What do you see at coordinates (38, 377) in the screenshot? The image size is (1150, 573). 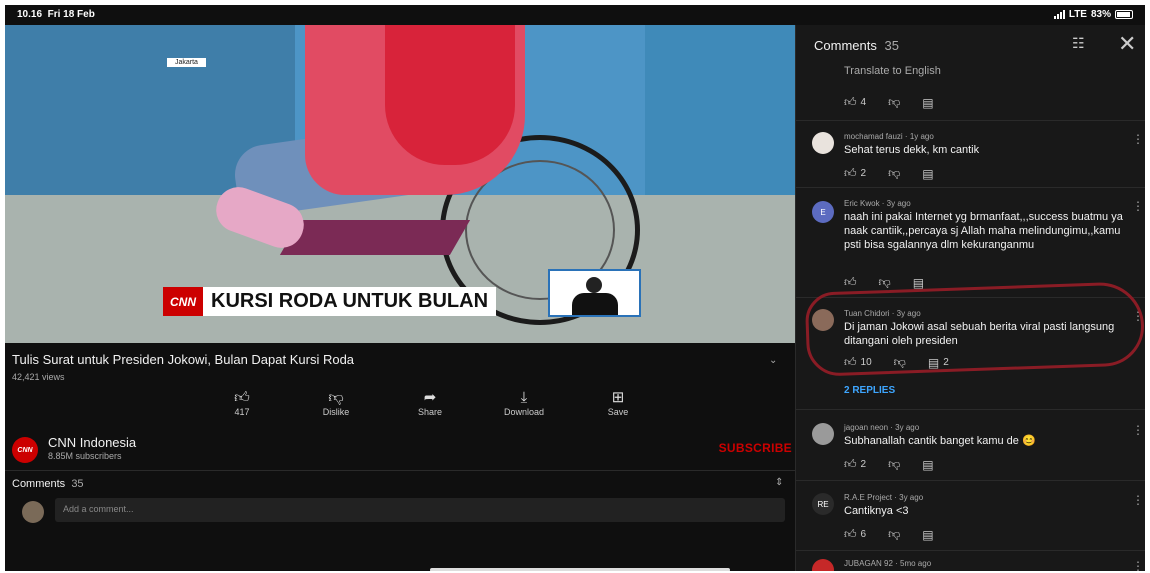 I see `view-count: 42,421 views` at bounding box center [38, 377].